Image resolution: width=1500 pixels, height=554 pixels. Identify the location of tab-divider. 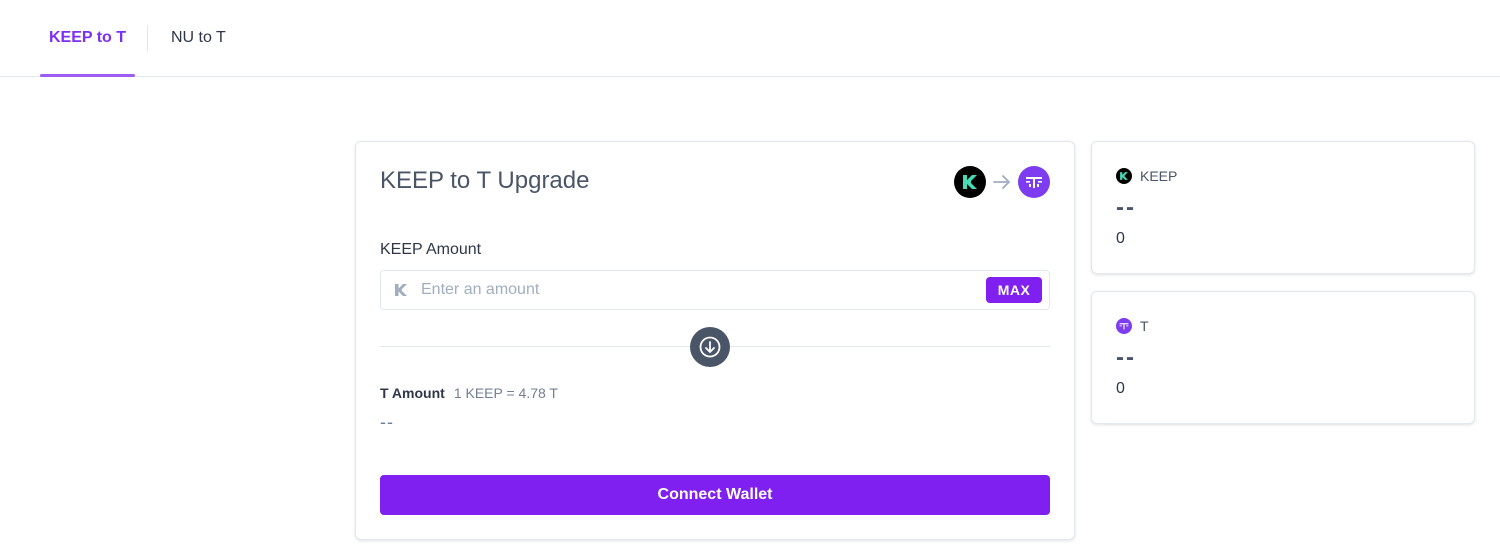
(147, 38).